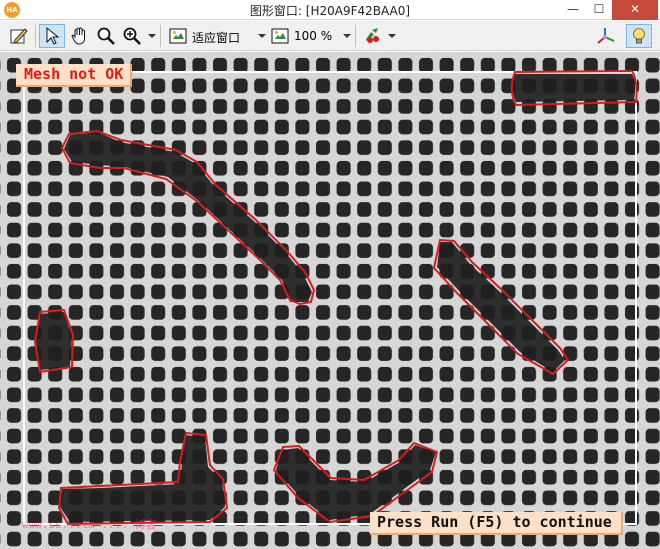  What do you see at coordinates (132, 36) in the screenshot?
I see `zoom-in-icon` at bounding box center [132, 36].